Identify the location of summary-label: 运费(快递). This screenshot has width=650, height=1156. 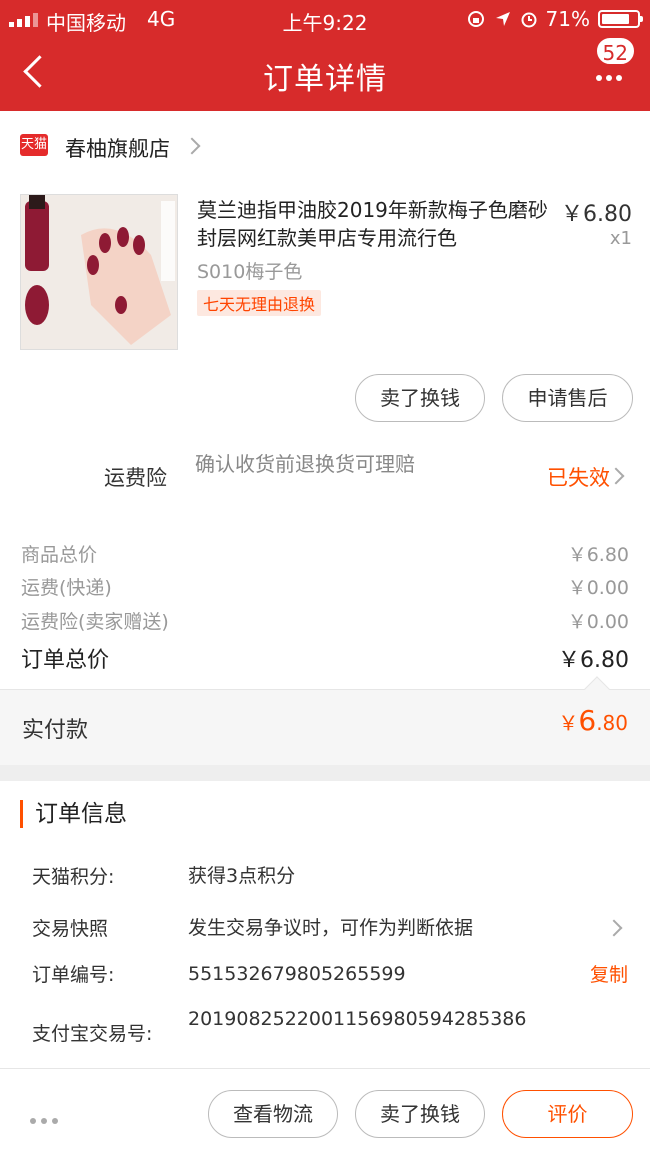
(66, 588).